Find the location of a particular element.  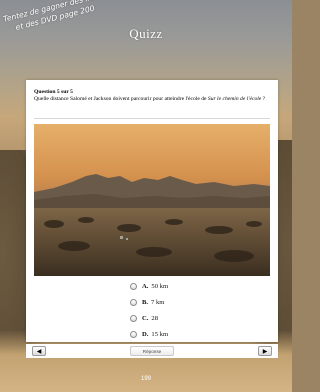

option-letter: D. is located at coordinates (145, 334).